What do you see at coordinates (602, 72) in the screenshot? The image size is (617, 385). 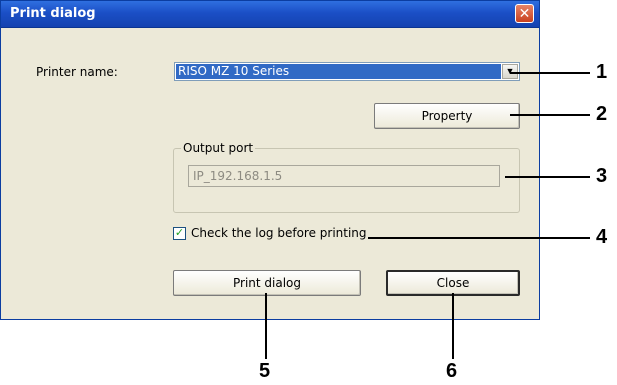 I see `callout-number-1: 1` at bounding box center [602, 72].